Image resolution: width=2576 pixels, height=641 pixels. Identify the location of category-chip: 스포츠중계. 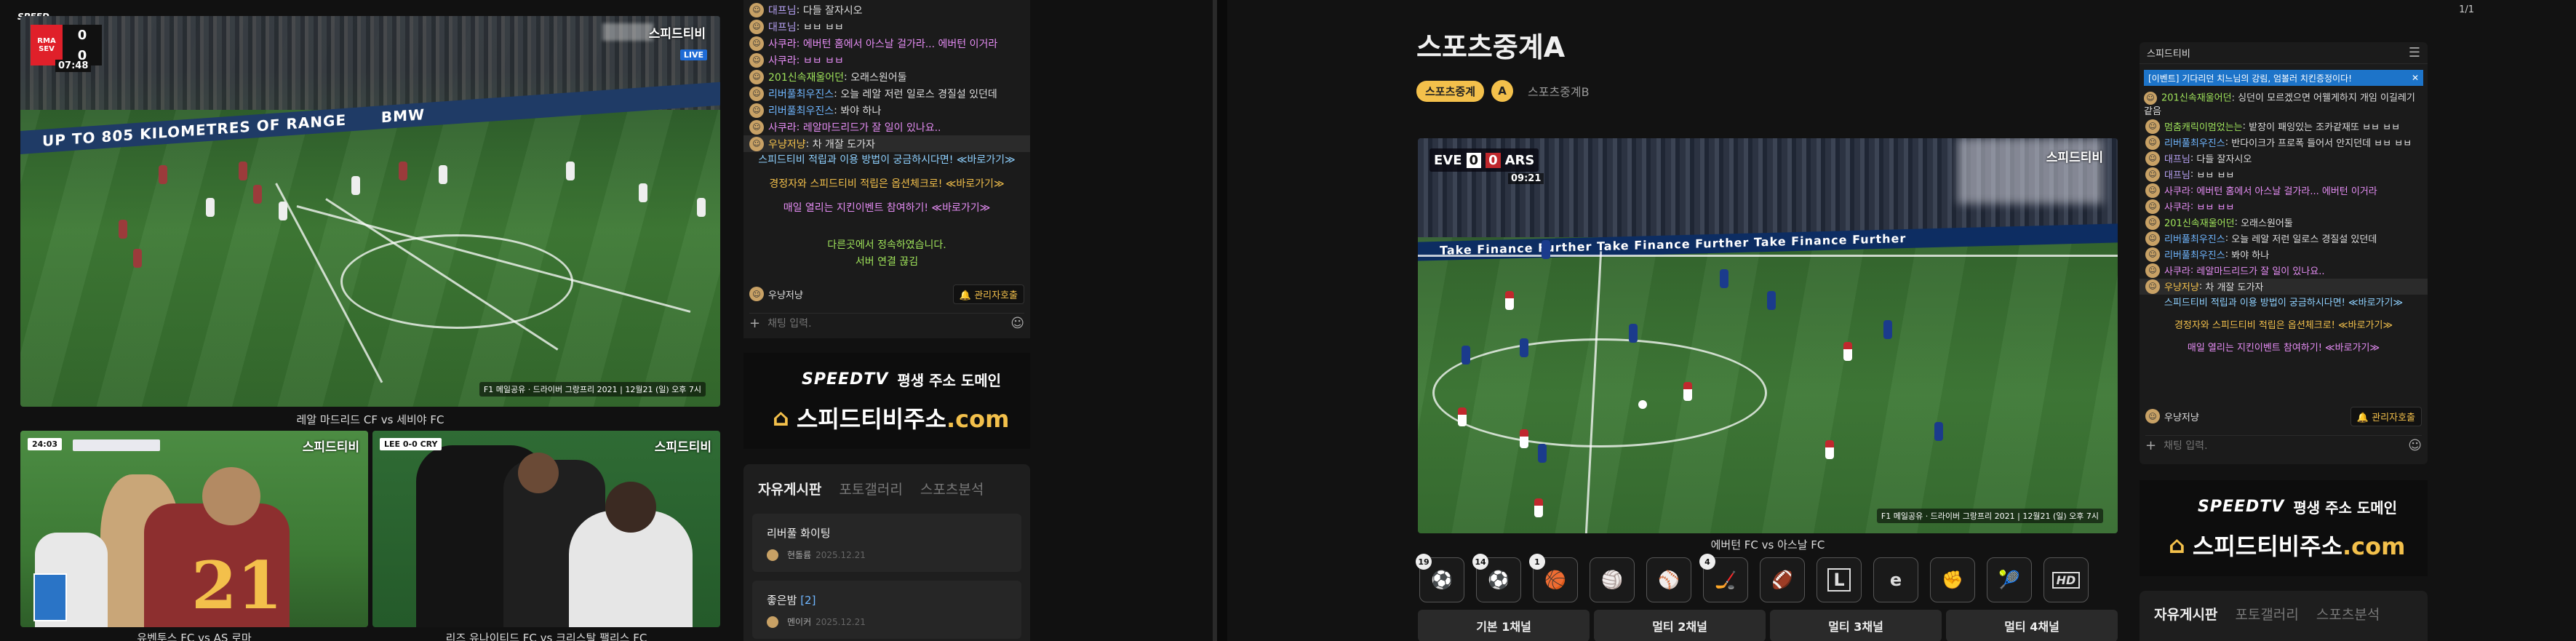
(1450, 91).